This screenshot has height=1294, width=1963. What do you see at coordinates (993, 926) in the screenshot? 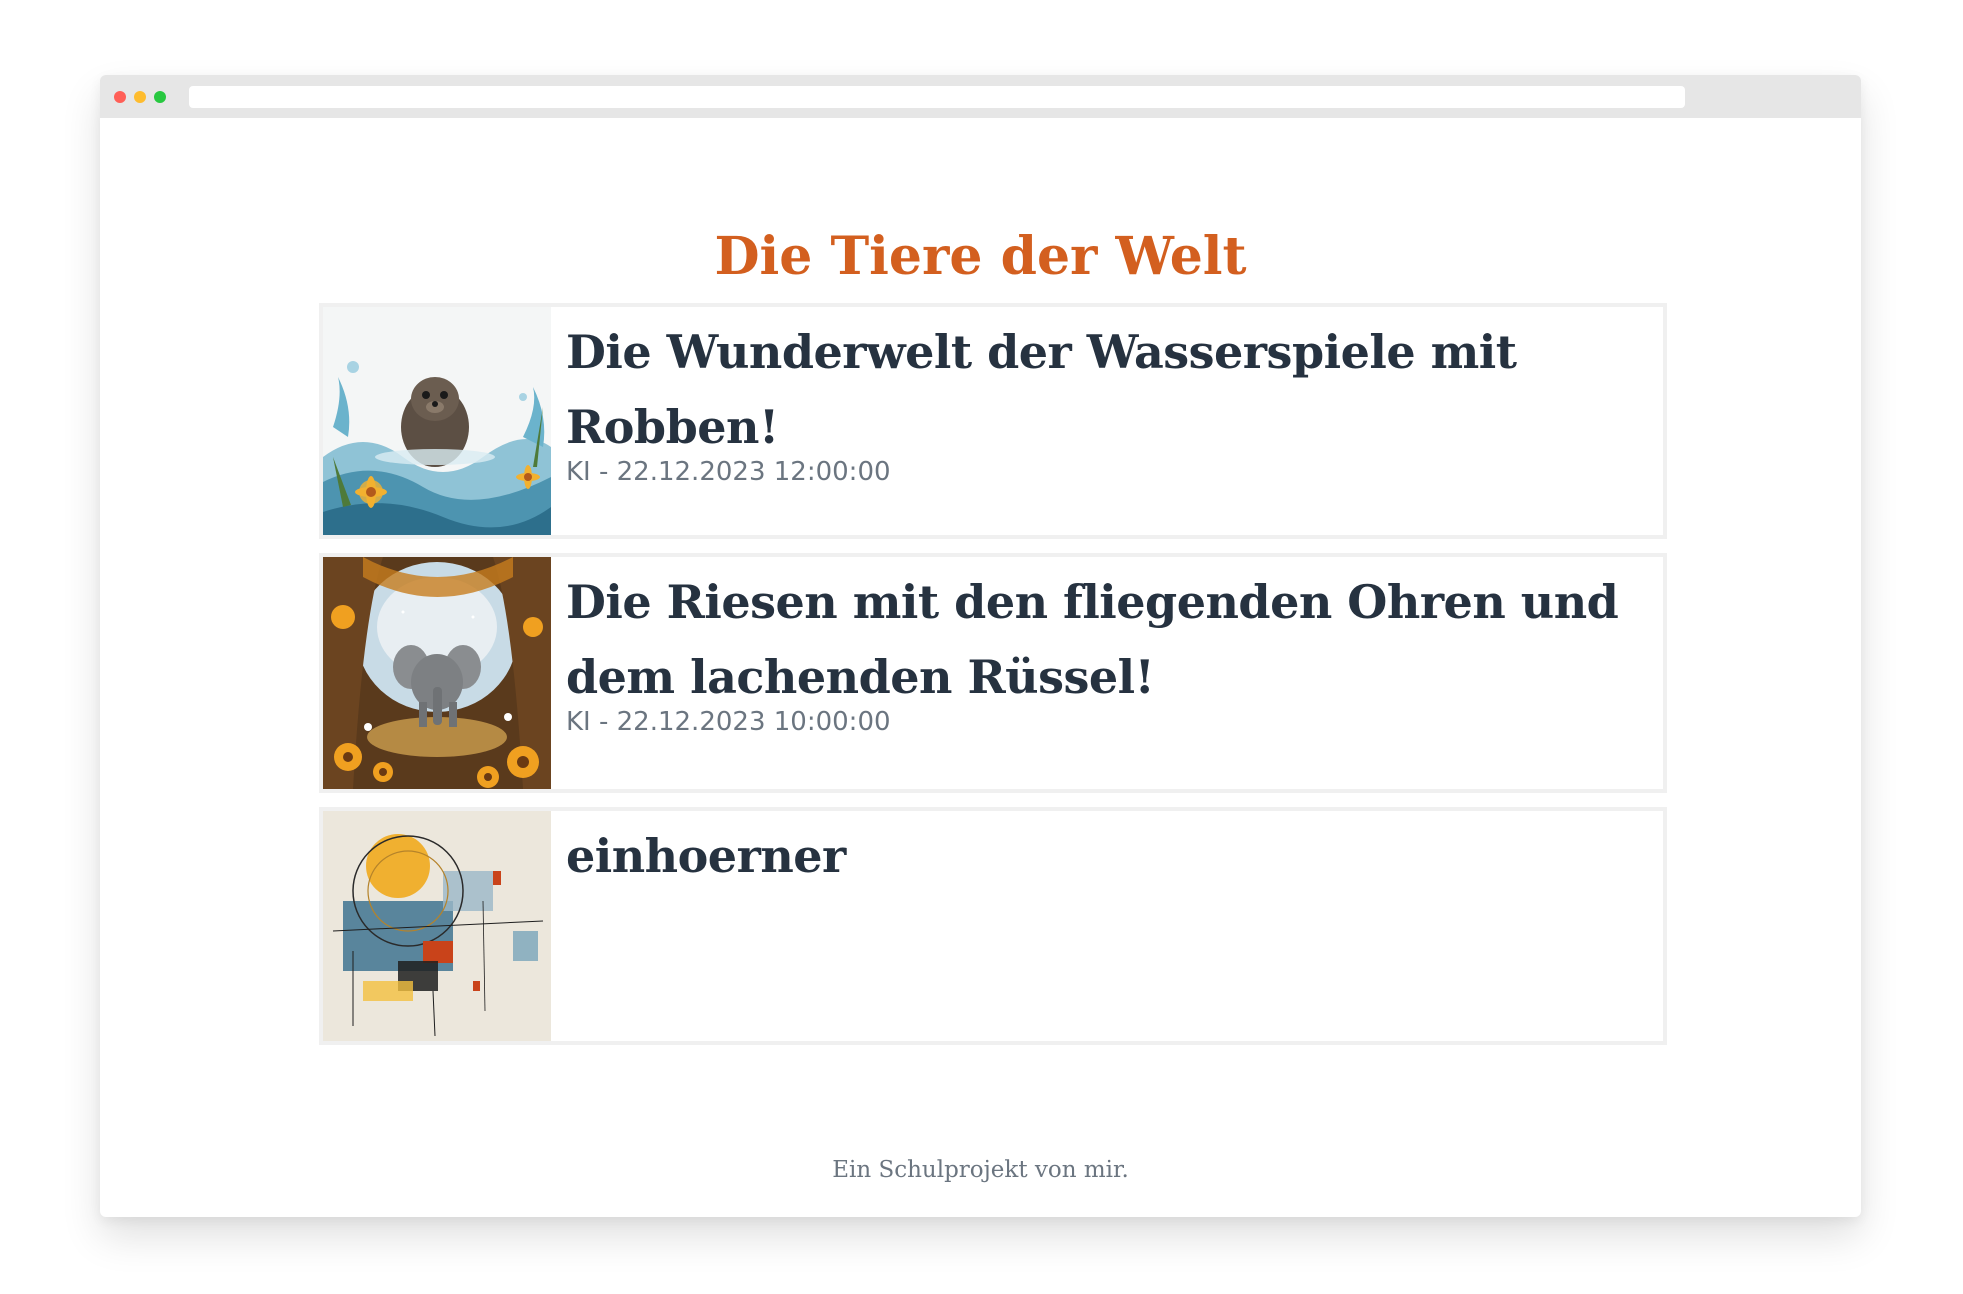
I see `post-card-3: einhoerner` at bounding box center [993, 926].